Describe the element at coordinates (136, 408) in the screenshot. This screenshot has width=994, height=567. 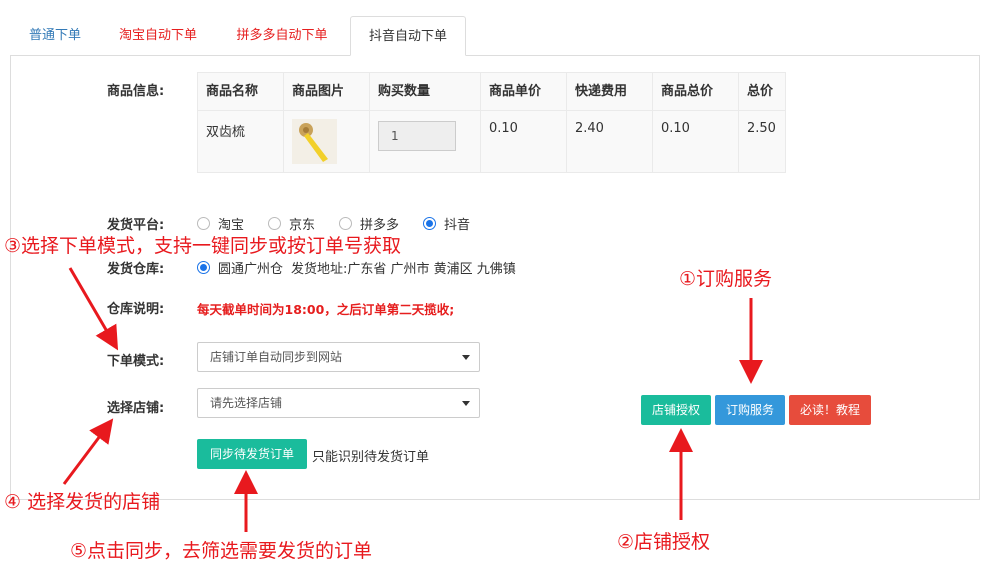
I see `shop-label: 选择店铺:` at that location.